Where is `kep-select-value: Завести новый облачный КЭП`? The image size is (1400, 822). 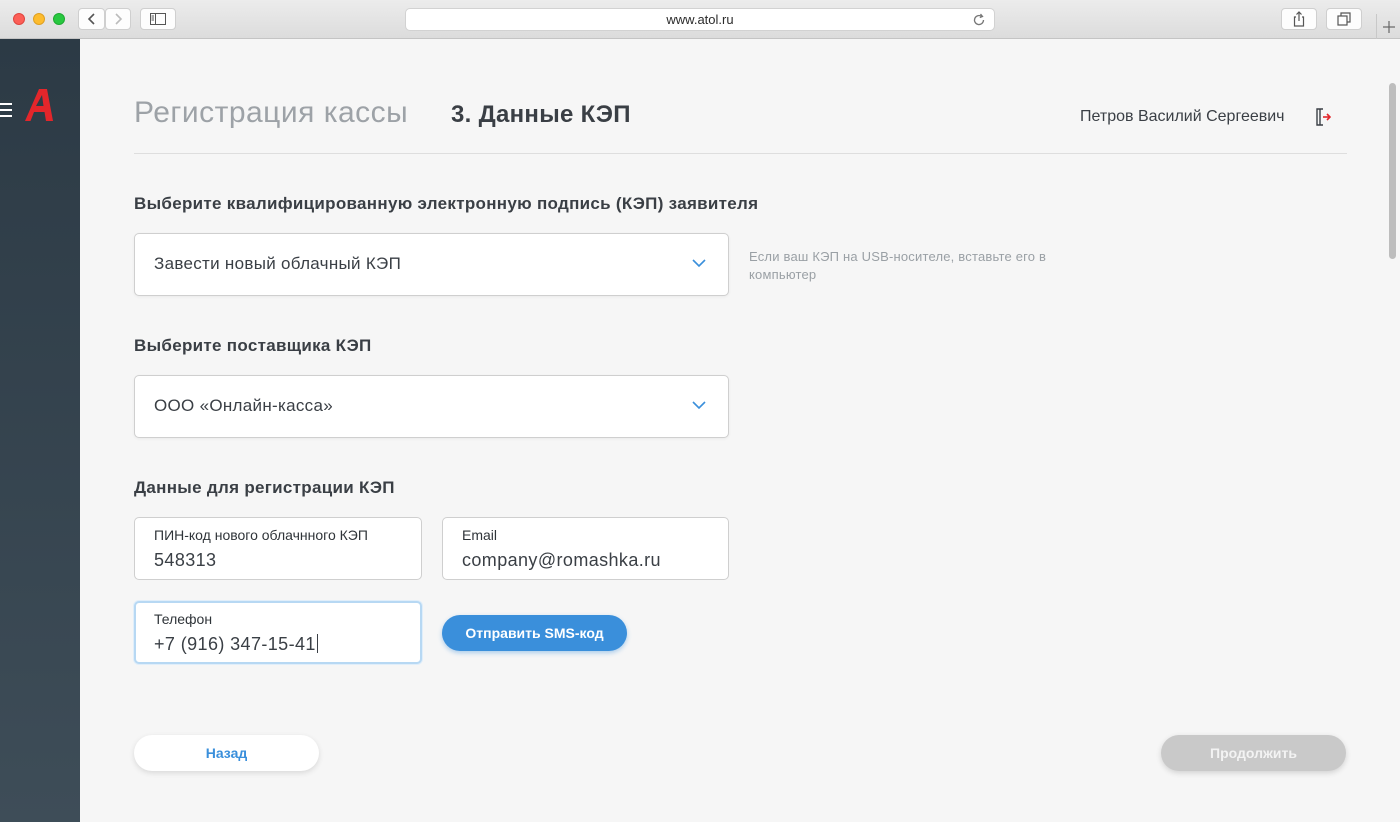
kep-select-value: Завести новый облачный КЭП is located at coordinates (278, 263).